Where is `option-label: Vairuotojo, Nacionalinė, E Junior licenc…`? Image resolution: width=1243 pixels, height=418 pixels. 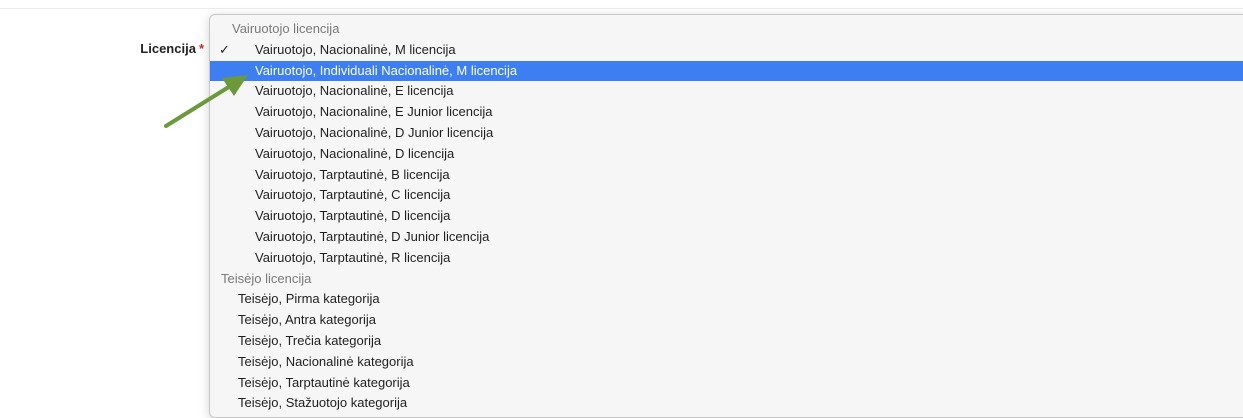
option-label: Vairuotojo, Nacionalinė, E Junior licenc… is located at coordinates (374, 112).